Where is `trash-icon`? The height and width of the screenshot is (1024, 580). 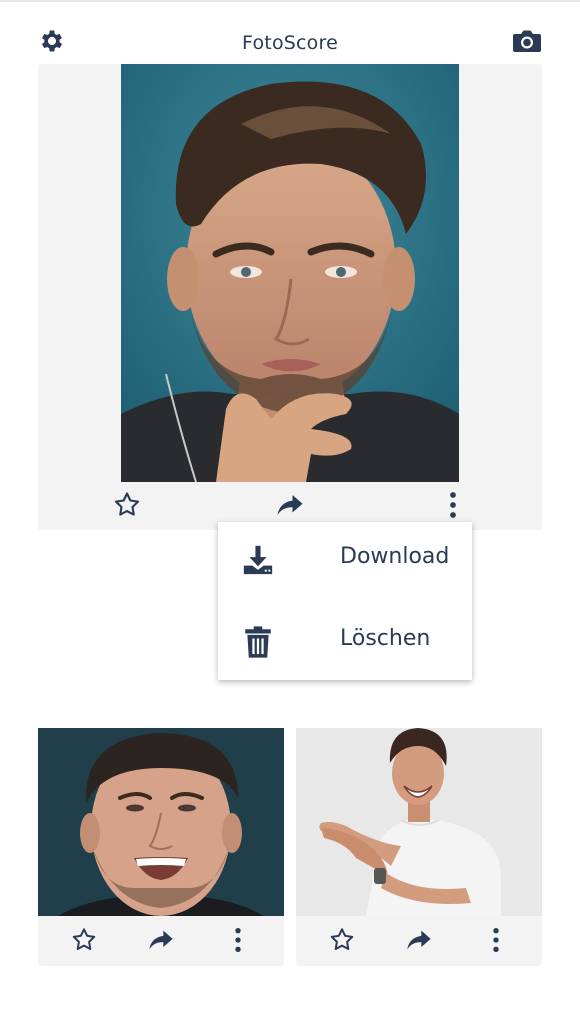
trash-icon is located at coordinates (258, 642).